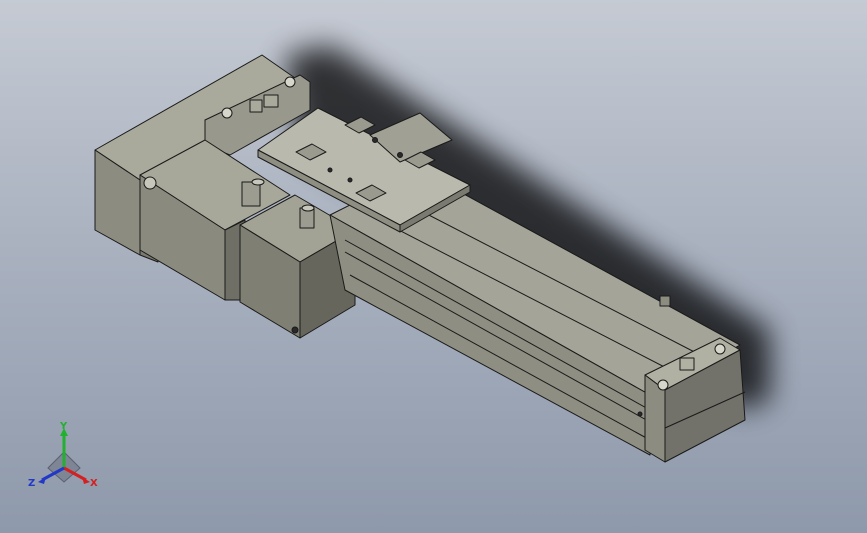  I want to click on triad-z-label: Z, so click(31, 483).